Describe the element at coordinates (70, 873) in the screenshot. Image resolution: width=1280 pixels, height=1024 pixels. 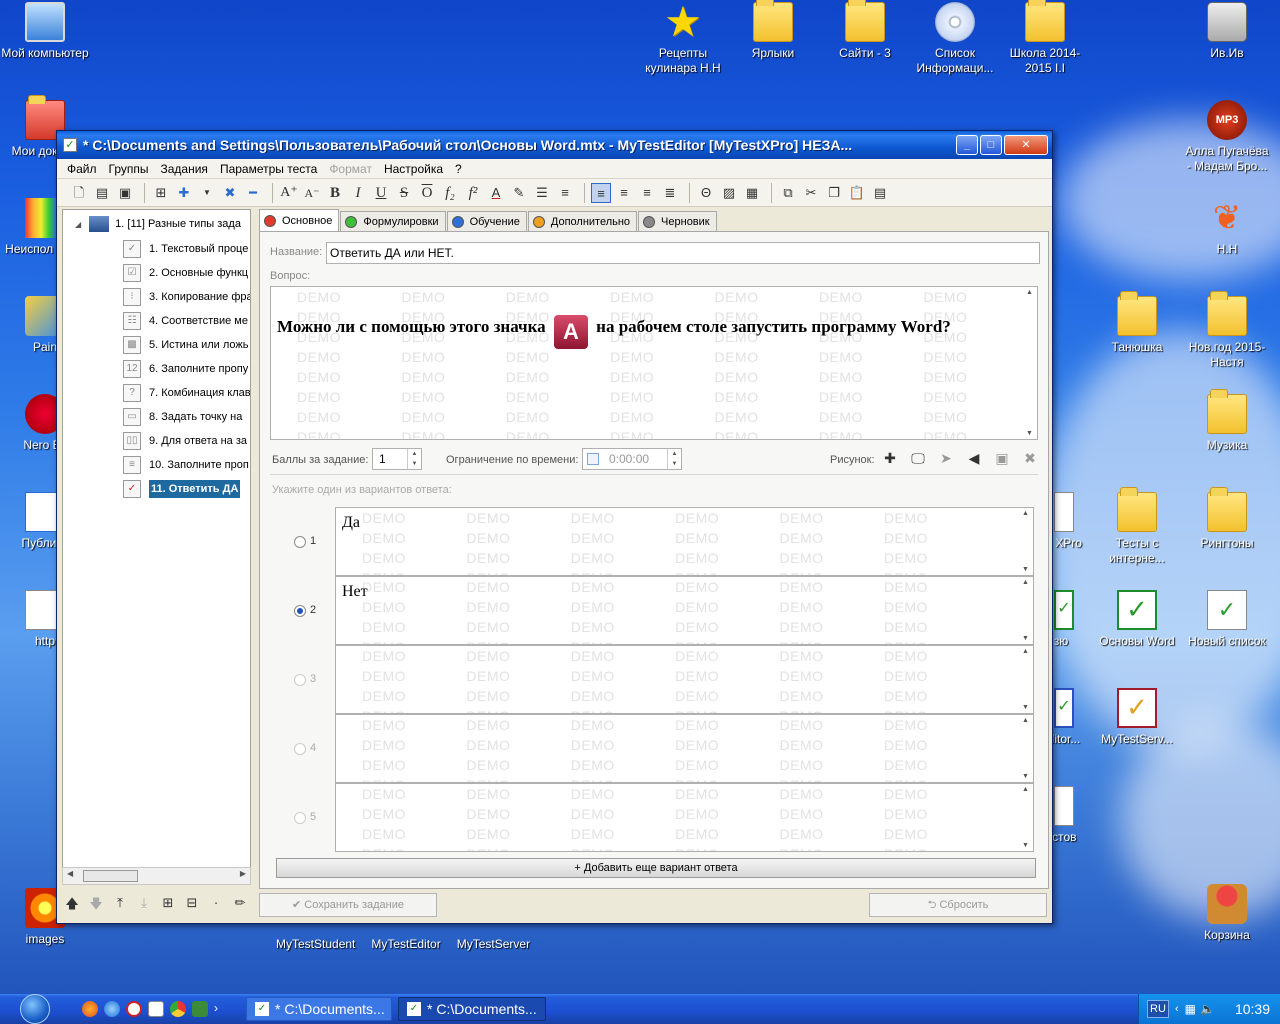
I see `scroll-left-icon: ◀` at that location.